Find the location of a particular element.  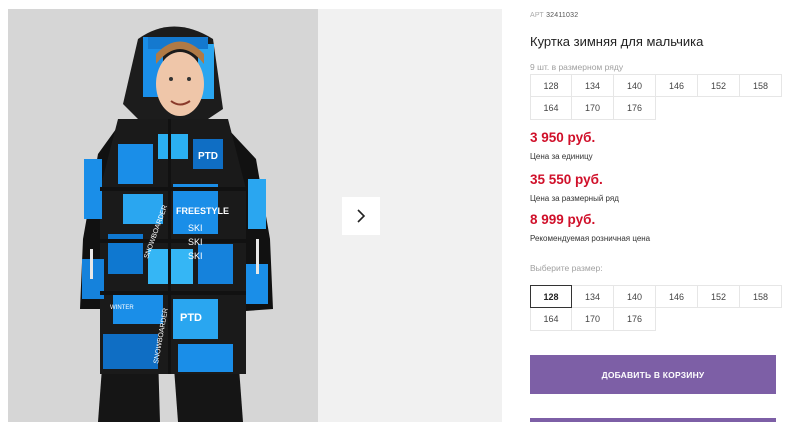

pack-size-cell: 164 is located at coordinates (551, 108).